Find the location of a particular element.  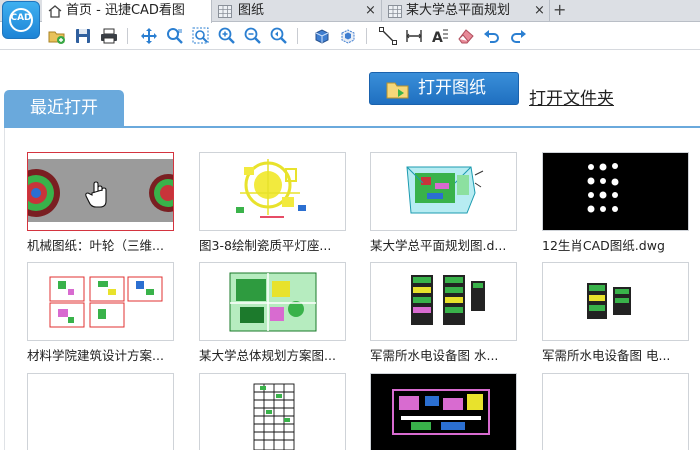

folder-icon is located at coordinates (398, 90).